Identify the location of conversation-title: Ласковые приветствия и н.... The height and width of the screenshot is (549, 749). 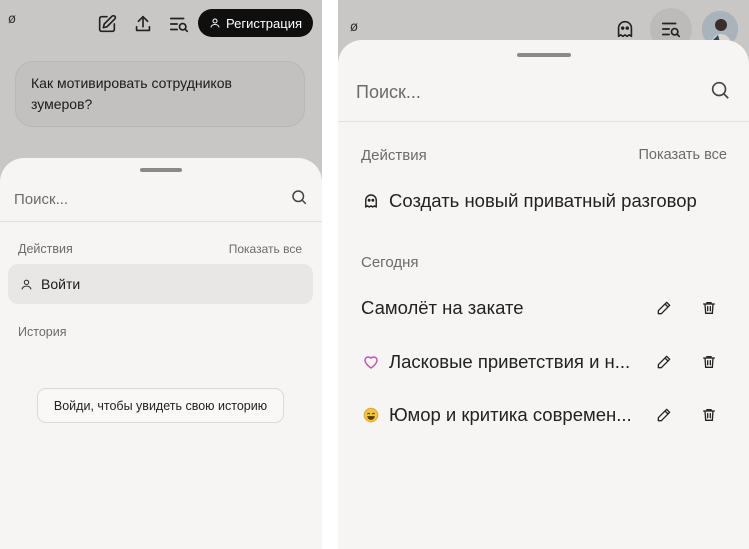
(510, 361).